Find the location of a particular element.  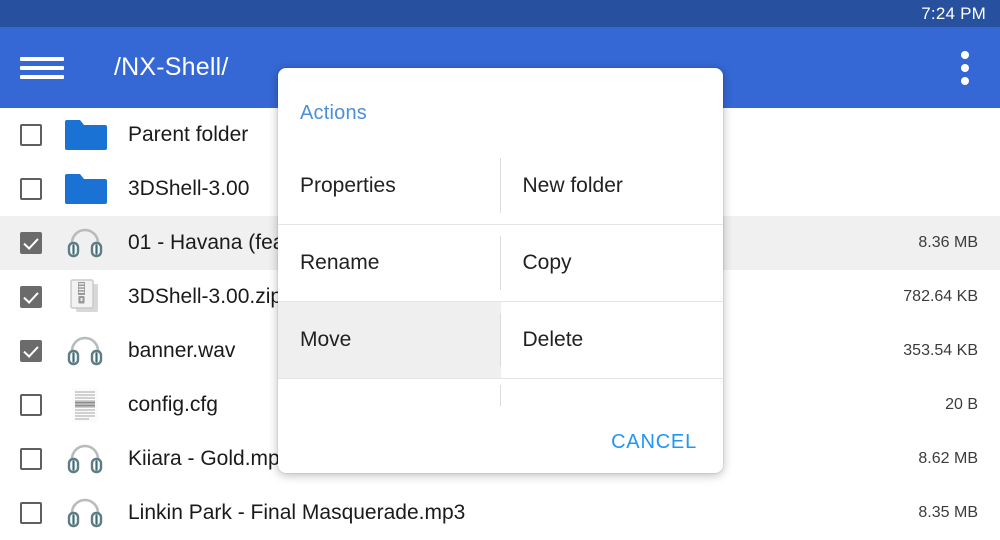

action-delete: Delete is located at coordinates (612, 340).